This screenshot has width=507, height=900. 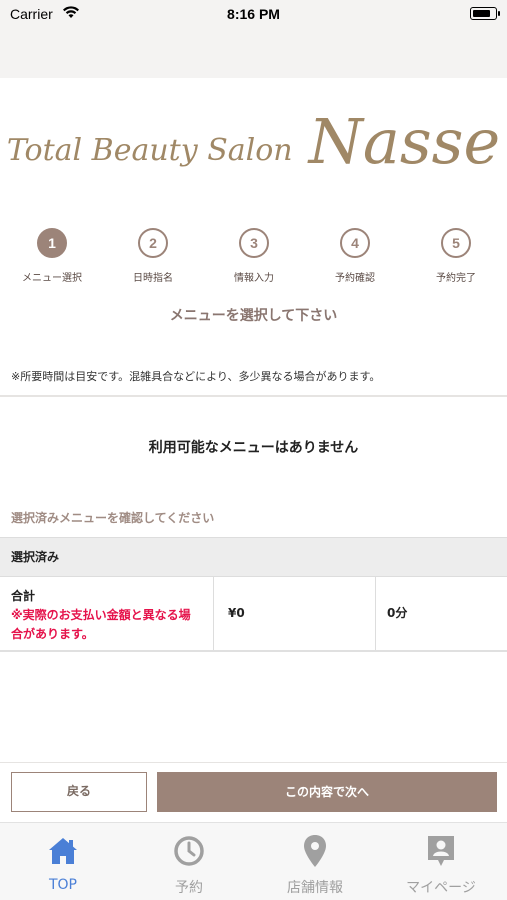 I want to click on payment-warning: ※実際のお支払い金額と異なる場 合があります。, so click(x=106, y=625).